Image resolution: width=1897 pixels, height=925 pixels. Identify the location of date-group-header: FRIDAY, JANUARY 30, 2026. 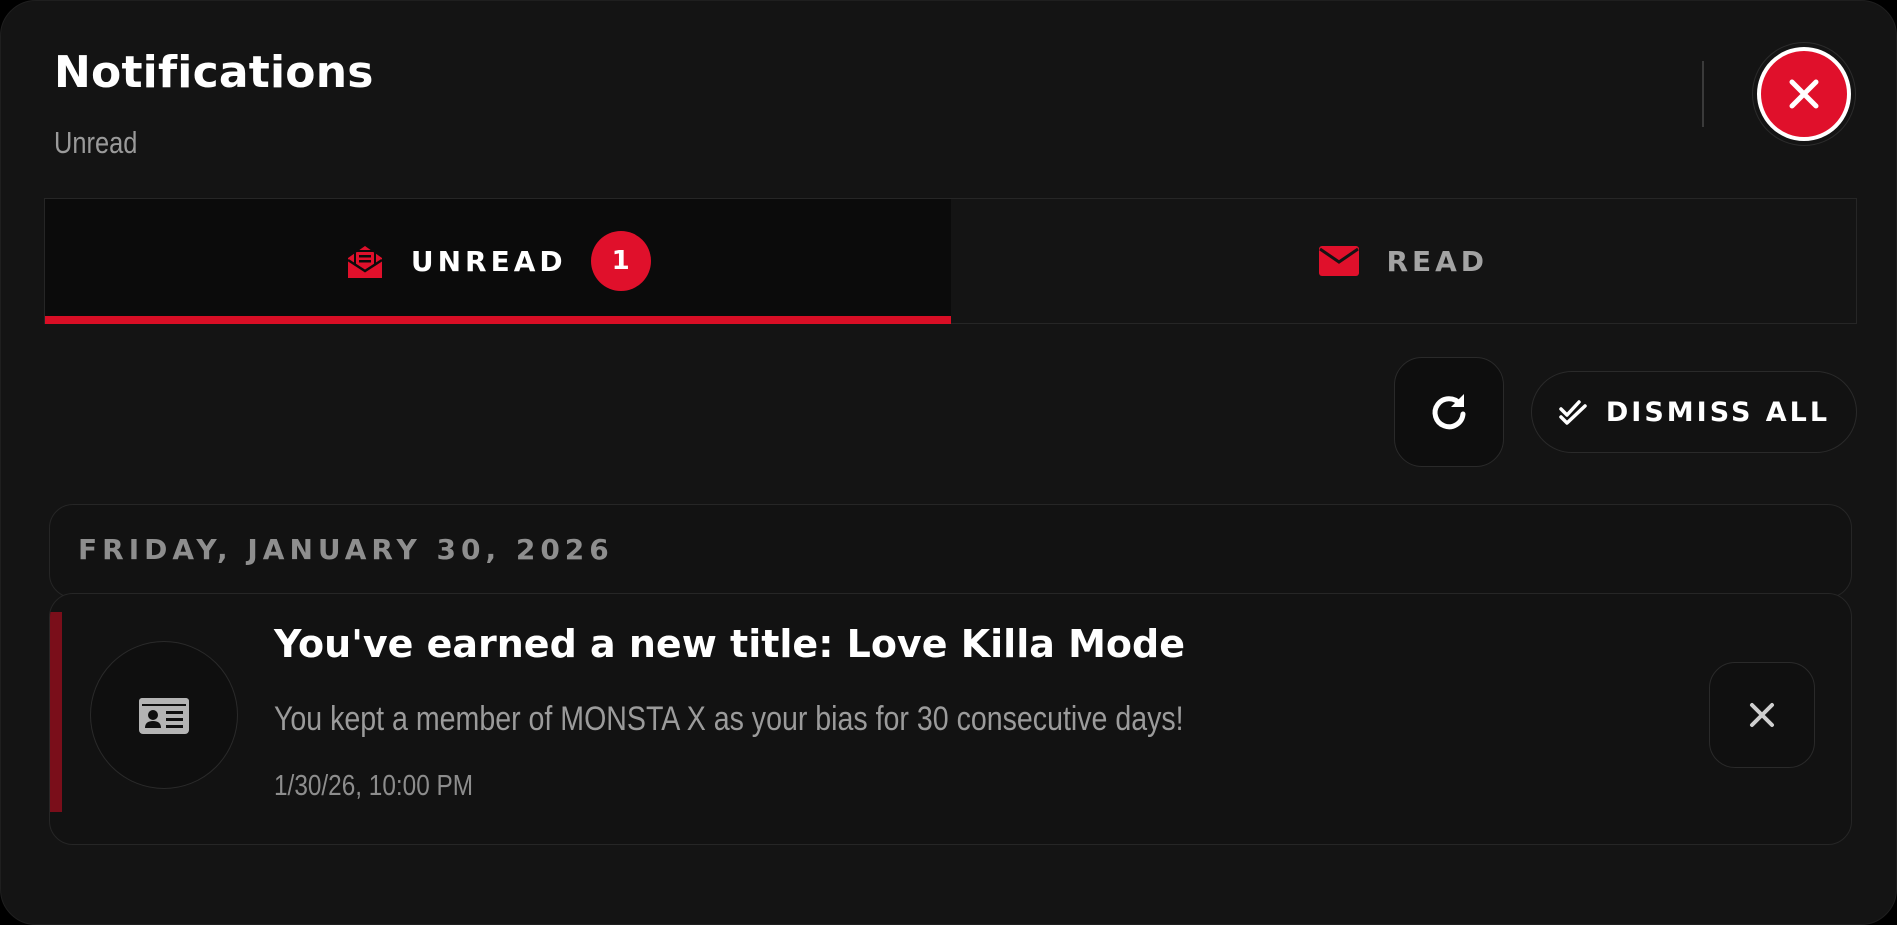
(950, 551).